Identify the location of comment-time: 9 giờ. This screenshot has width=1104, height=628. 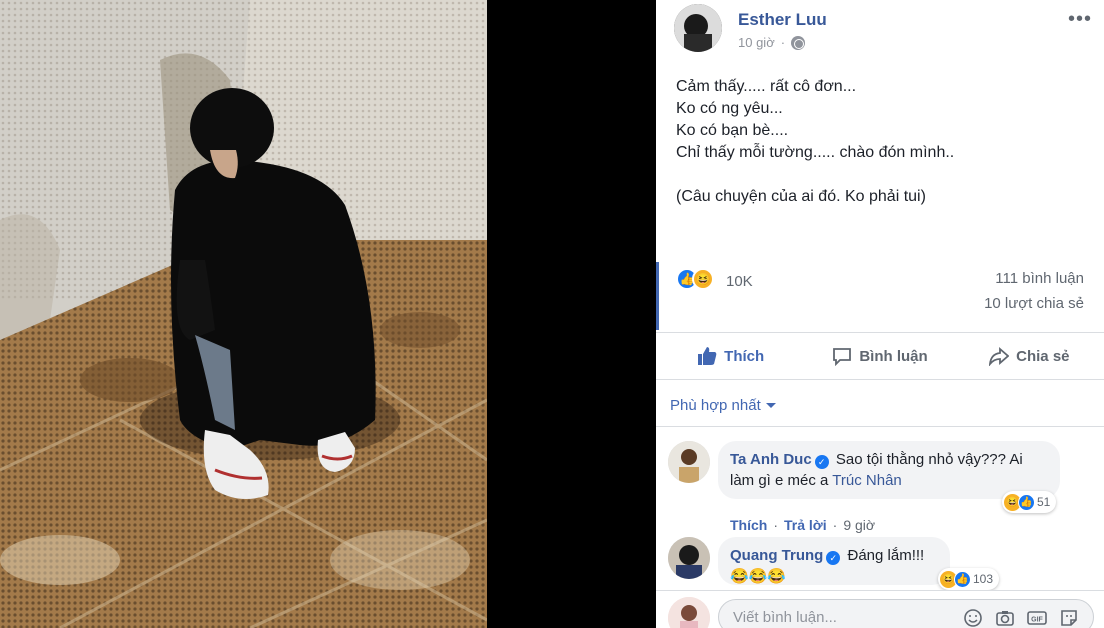
(859, 525).